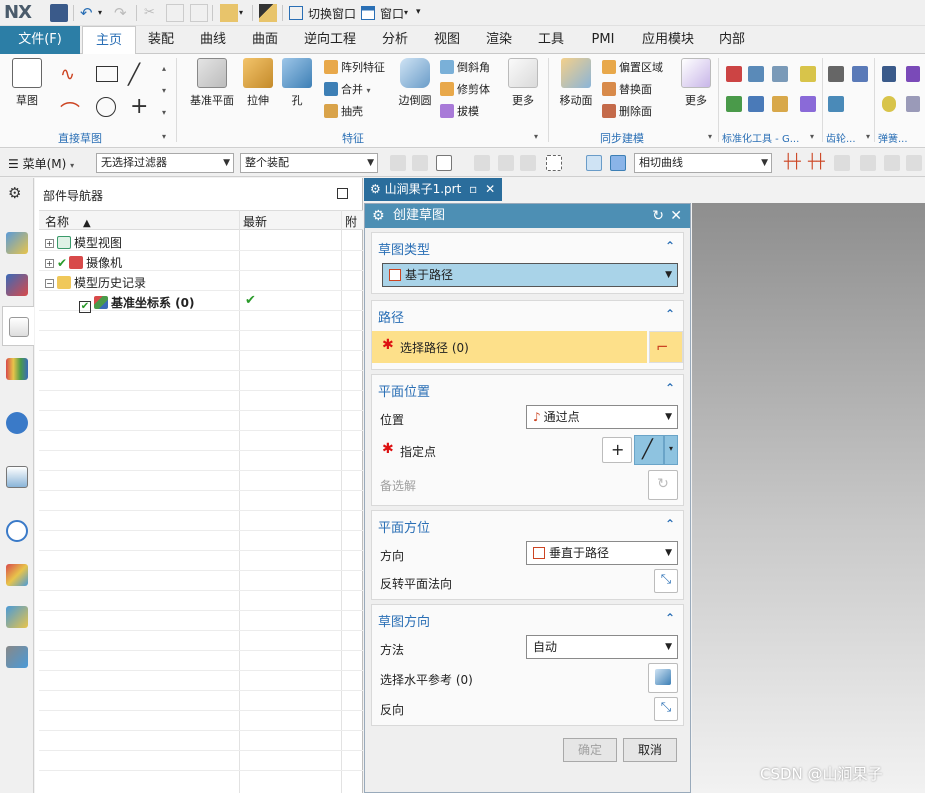 This screenshot has height=793, width=925. What do you see at coordinates (415, 83) in the screenshot?
I see `edge-blend-button: 边倒圆` at bounding box center [415, 83].